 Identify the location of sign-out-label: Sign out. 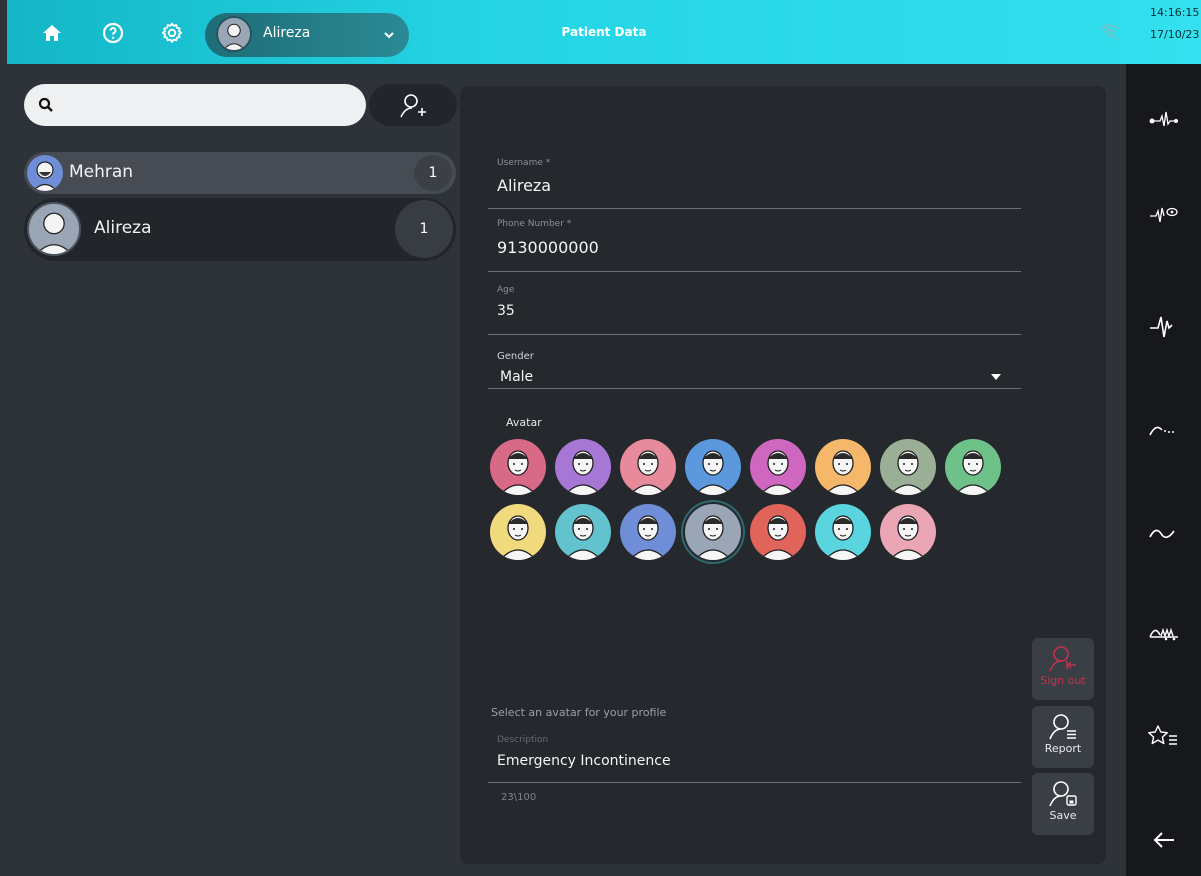
(1063, 680).